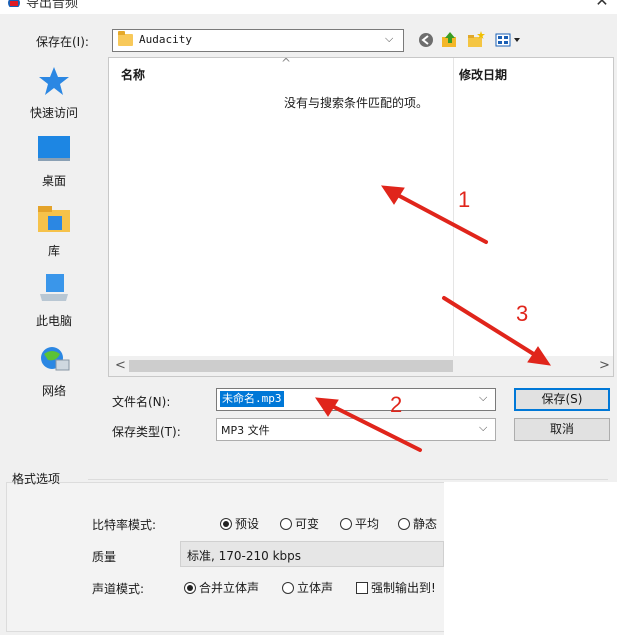  Describe the element at coordinates (348, 479) in the screenshot. I see `group-divider` at that location.